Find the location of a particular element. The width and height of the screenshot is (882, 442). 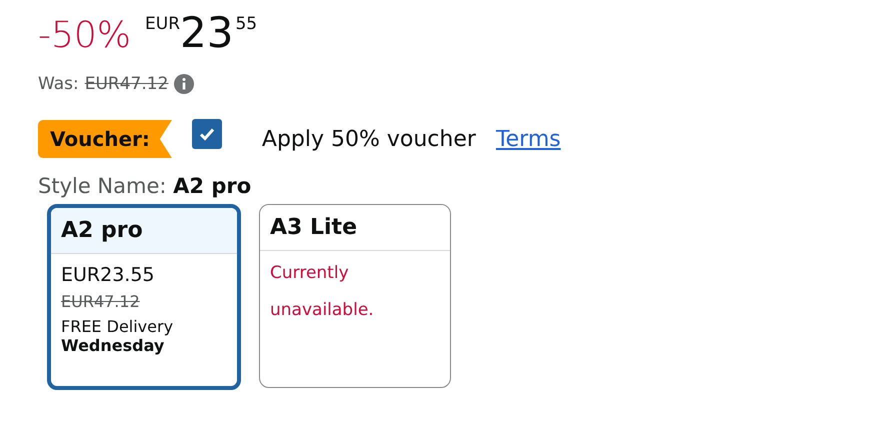

was-label: Was: is located at coordinates (58, 84).